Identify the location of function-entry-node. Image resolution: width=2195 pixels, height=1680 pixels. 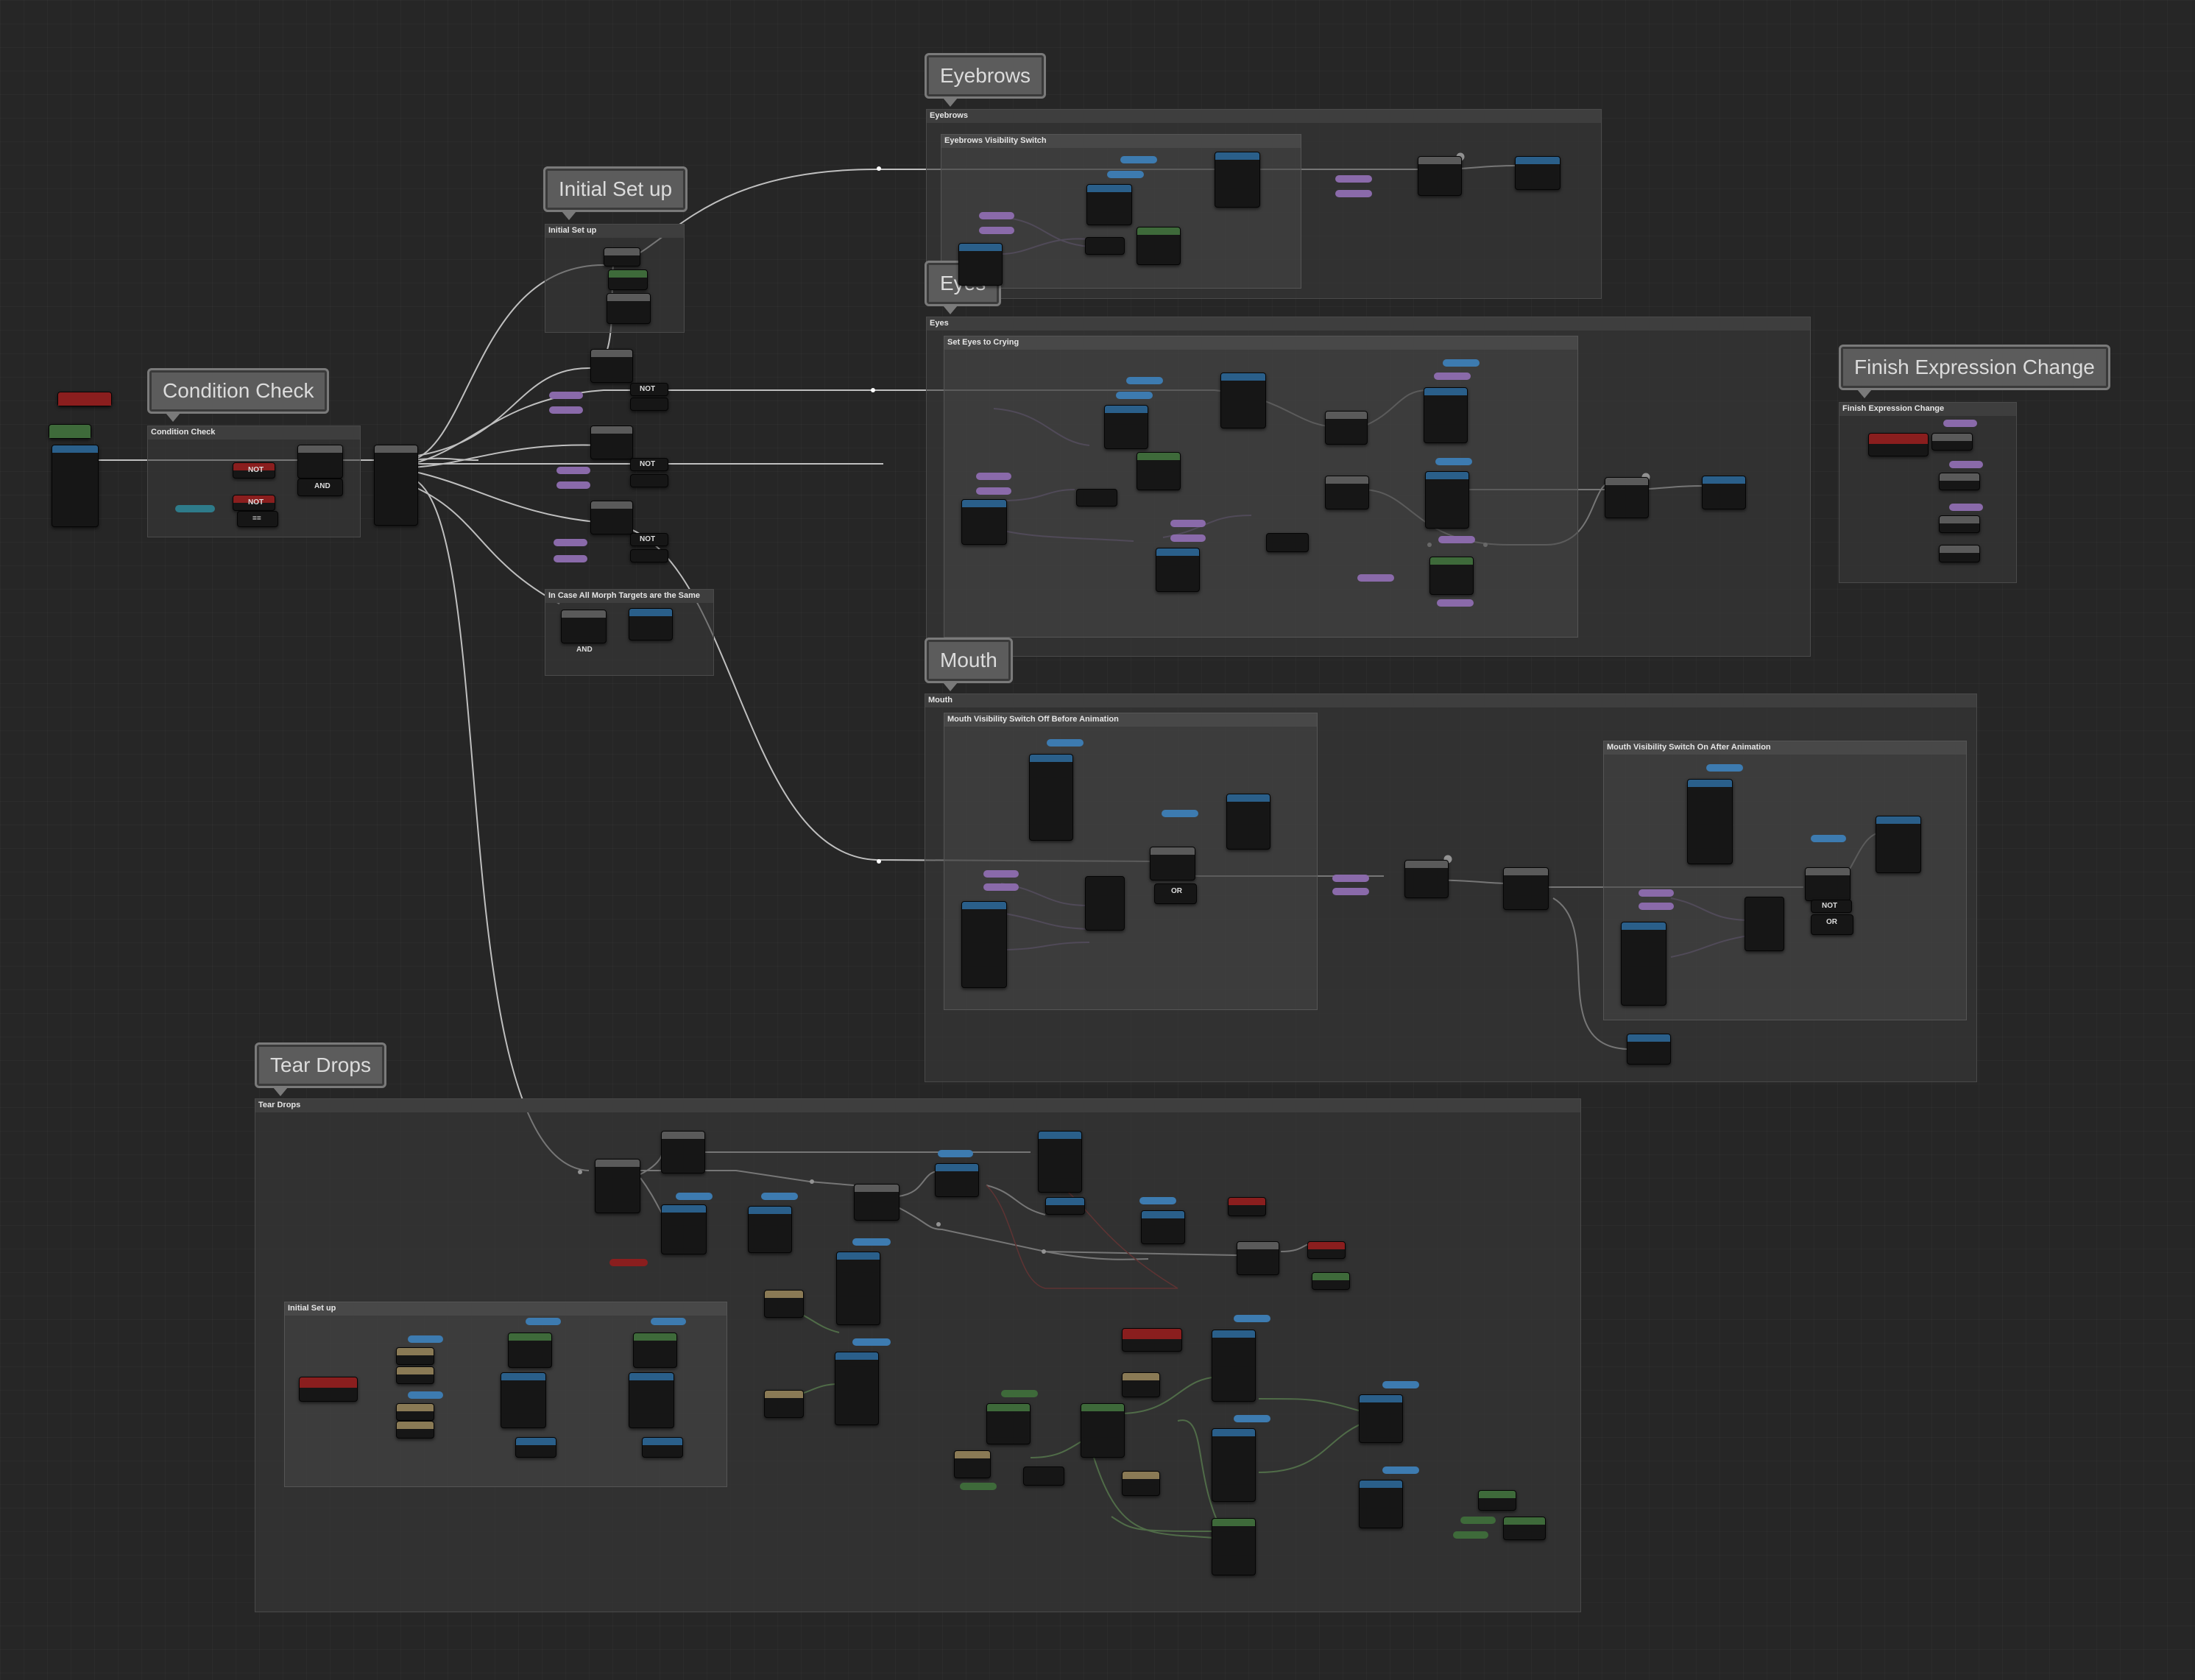
(75, 486).